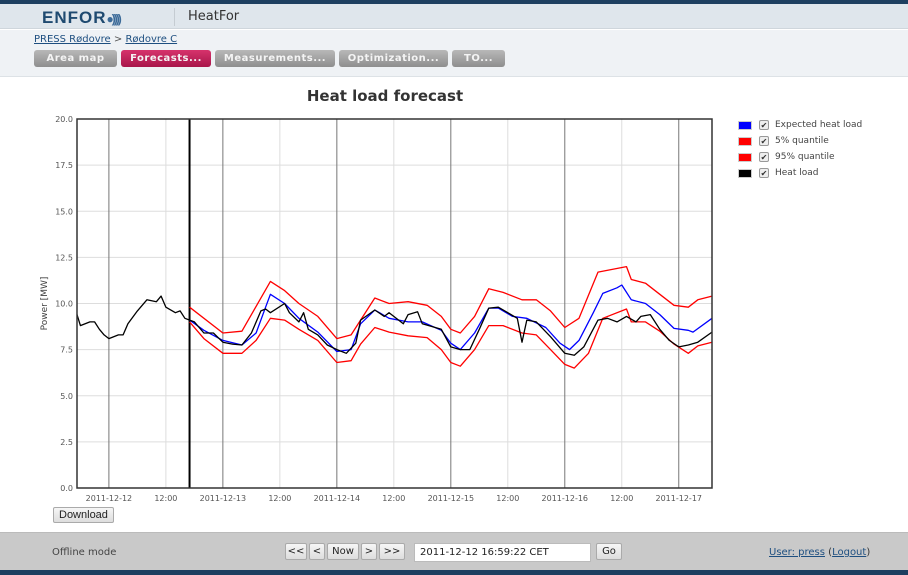 Image resolution: width=908 pixels, height=575 pixels. What do you see at coordinates (66, 488) in the screenshot?
I see `y-tick-label: 0.0` at bounding box center [66, 488].